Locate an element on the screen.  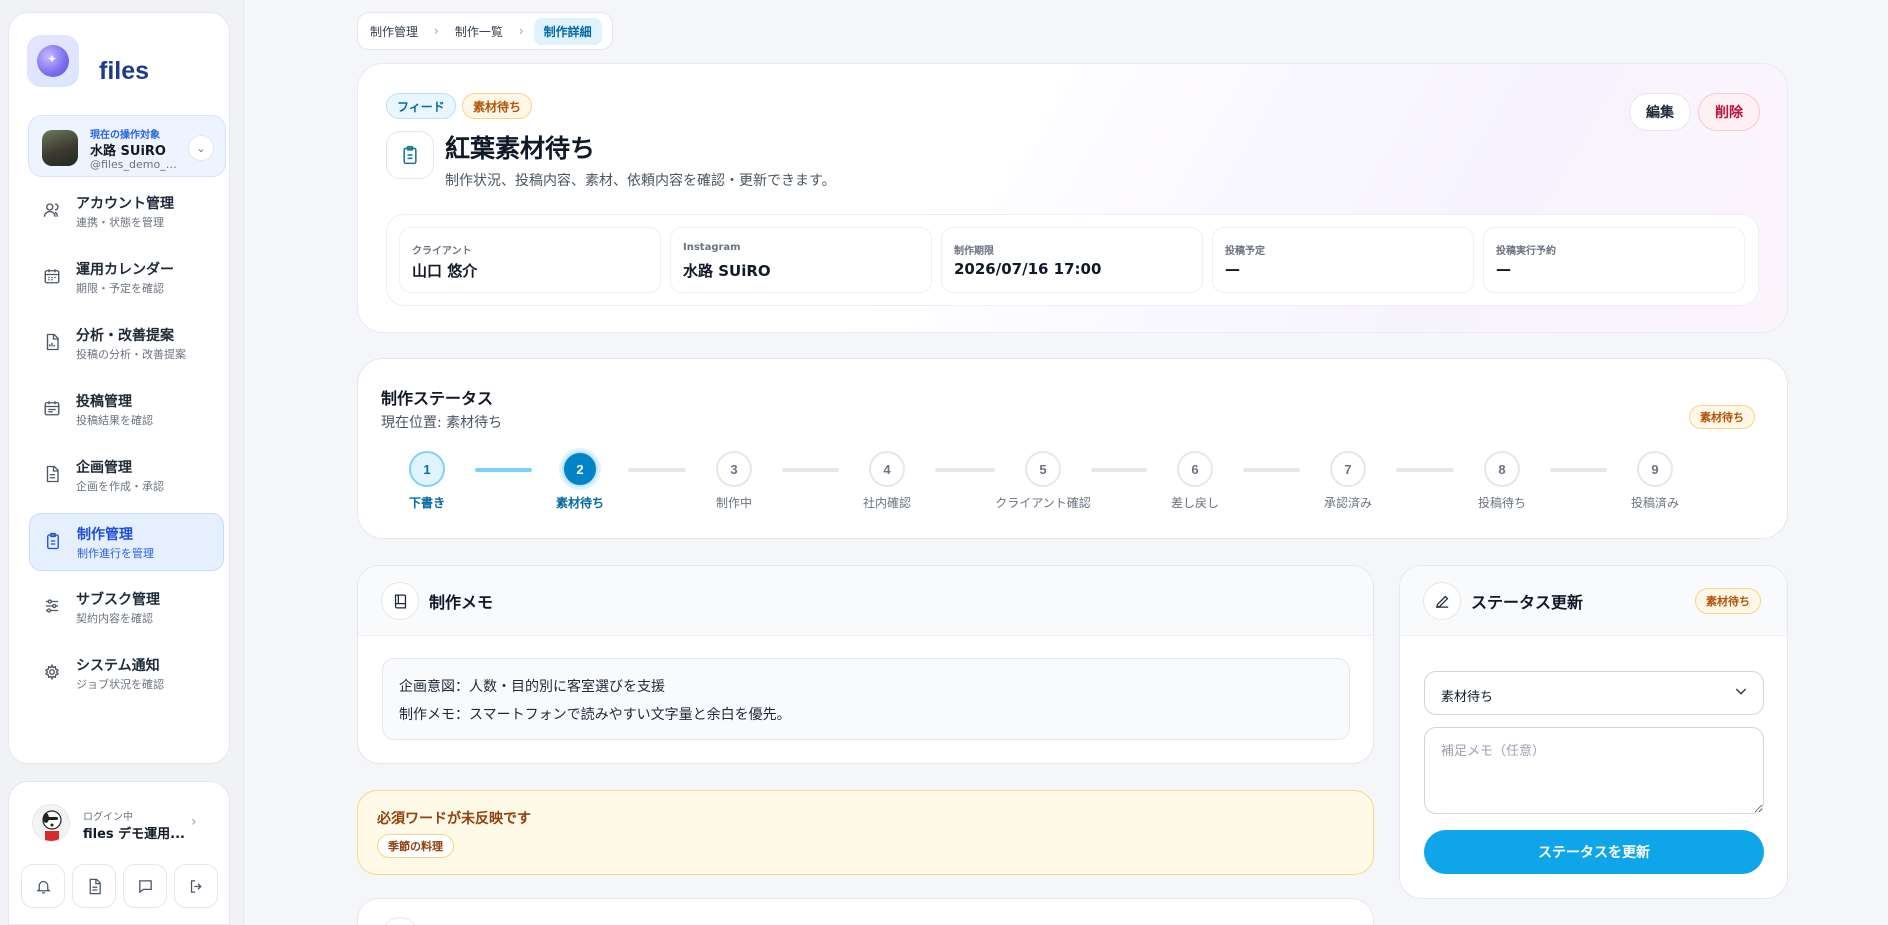
sidebar-item-label: 運用カレンダー is located at coordinates (125, 270).